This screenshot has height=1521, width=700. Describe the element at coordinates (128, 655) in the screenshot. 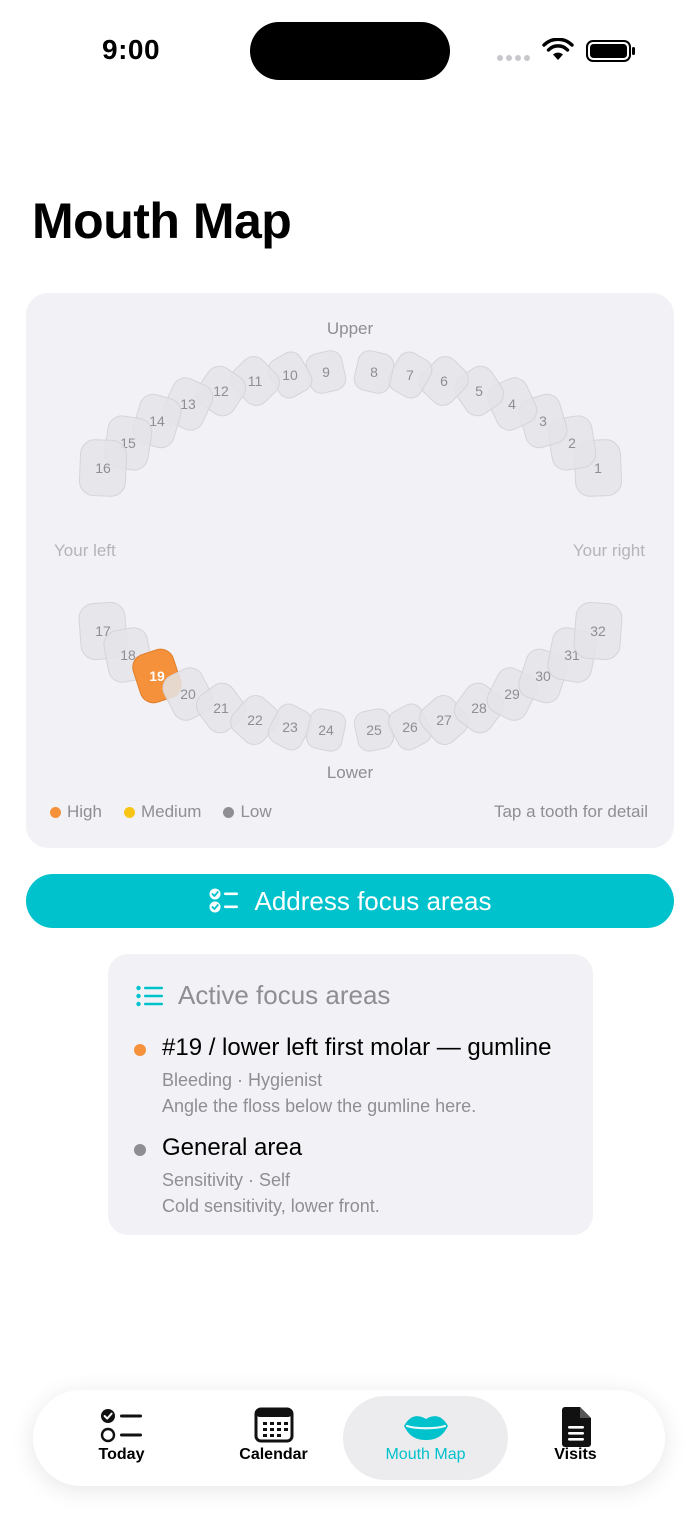

I see `tooth-number: 18` at that location.